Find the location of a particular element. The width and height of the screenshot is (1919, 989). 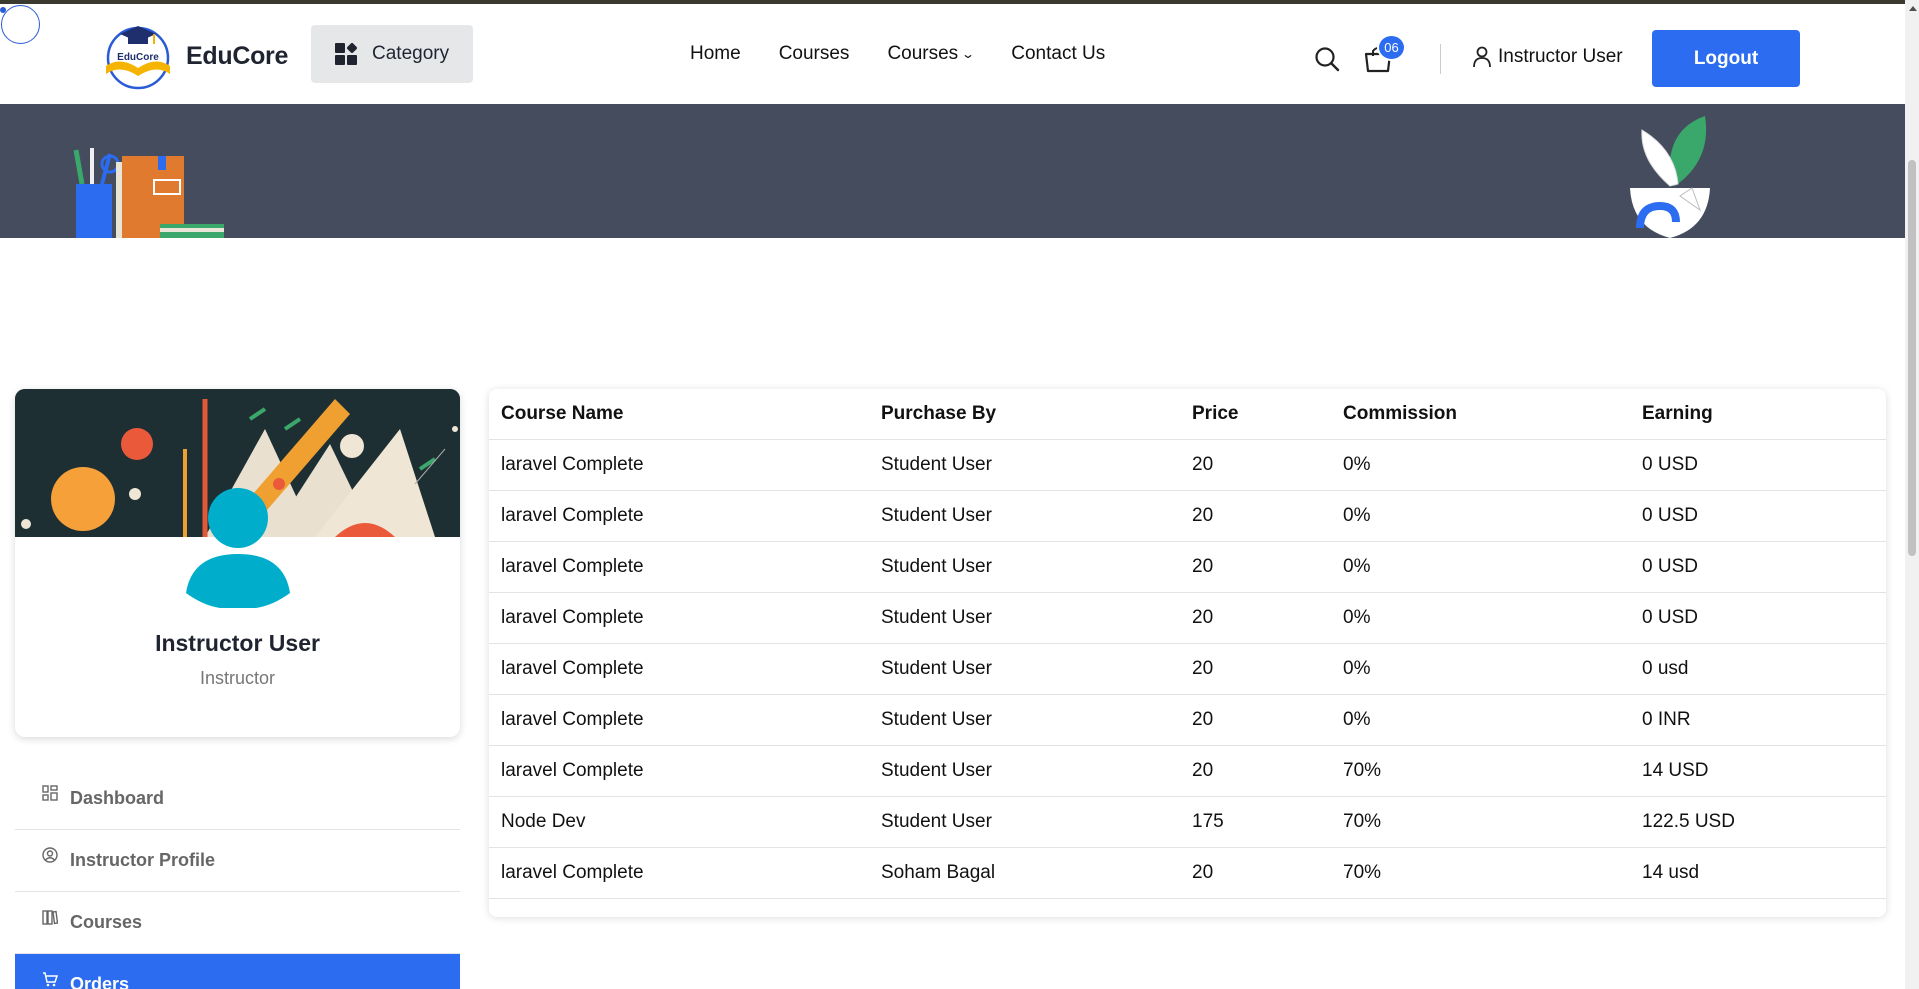

cursor-ring-icon is located at coordinates (20, 24).